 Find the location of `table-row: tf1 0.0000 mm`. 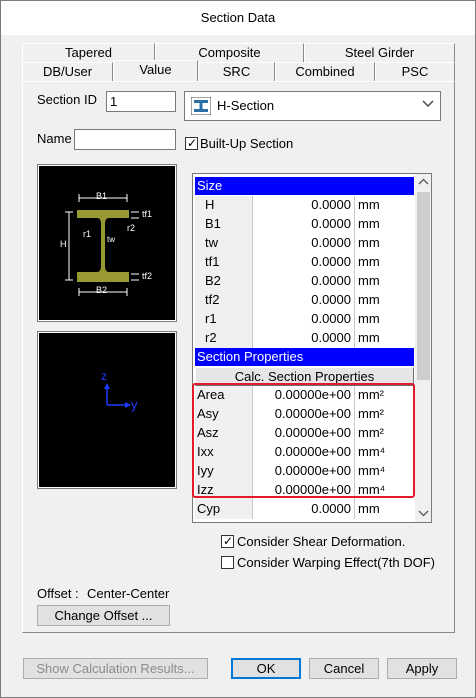

table-row: tf1 0.0000 mm is located at coordinates (304, 262).